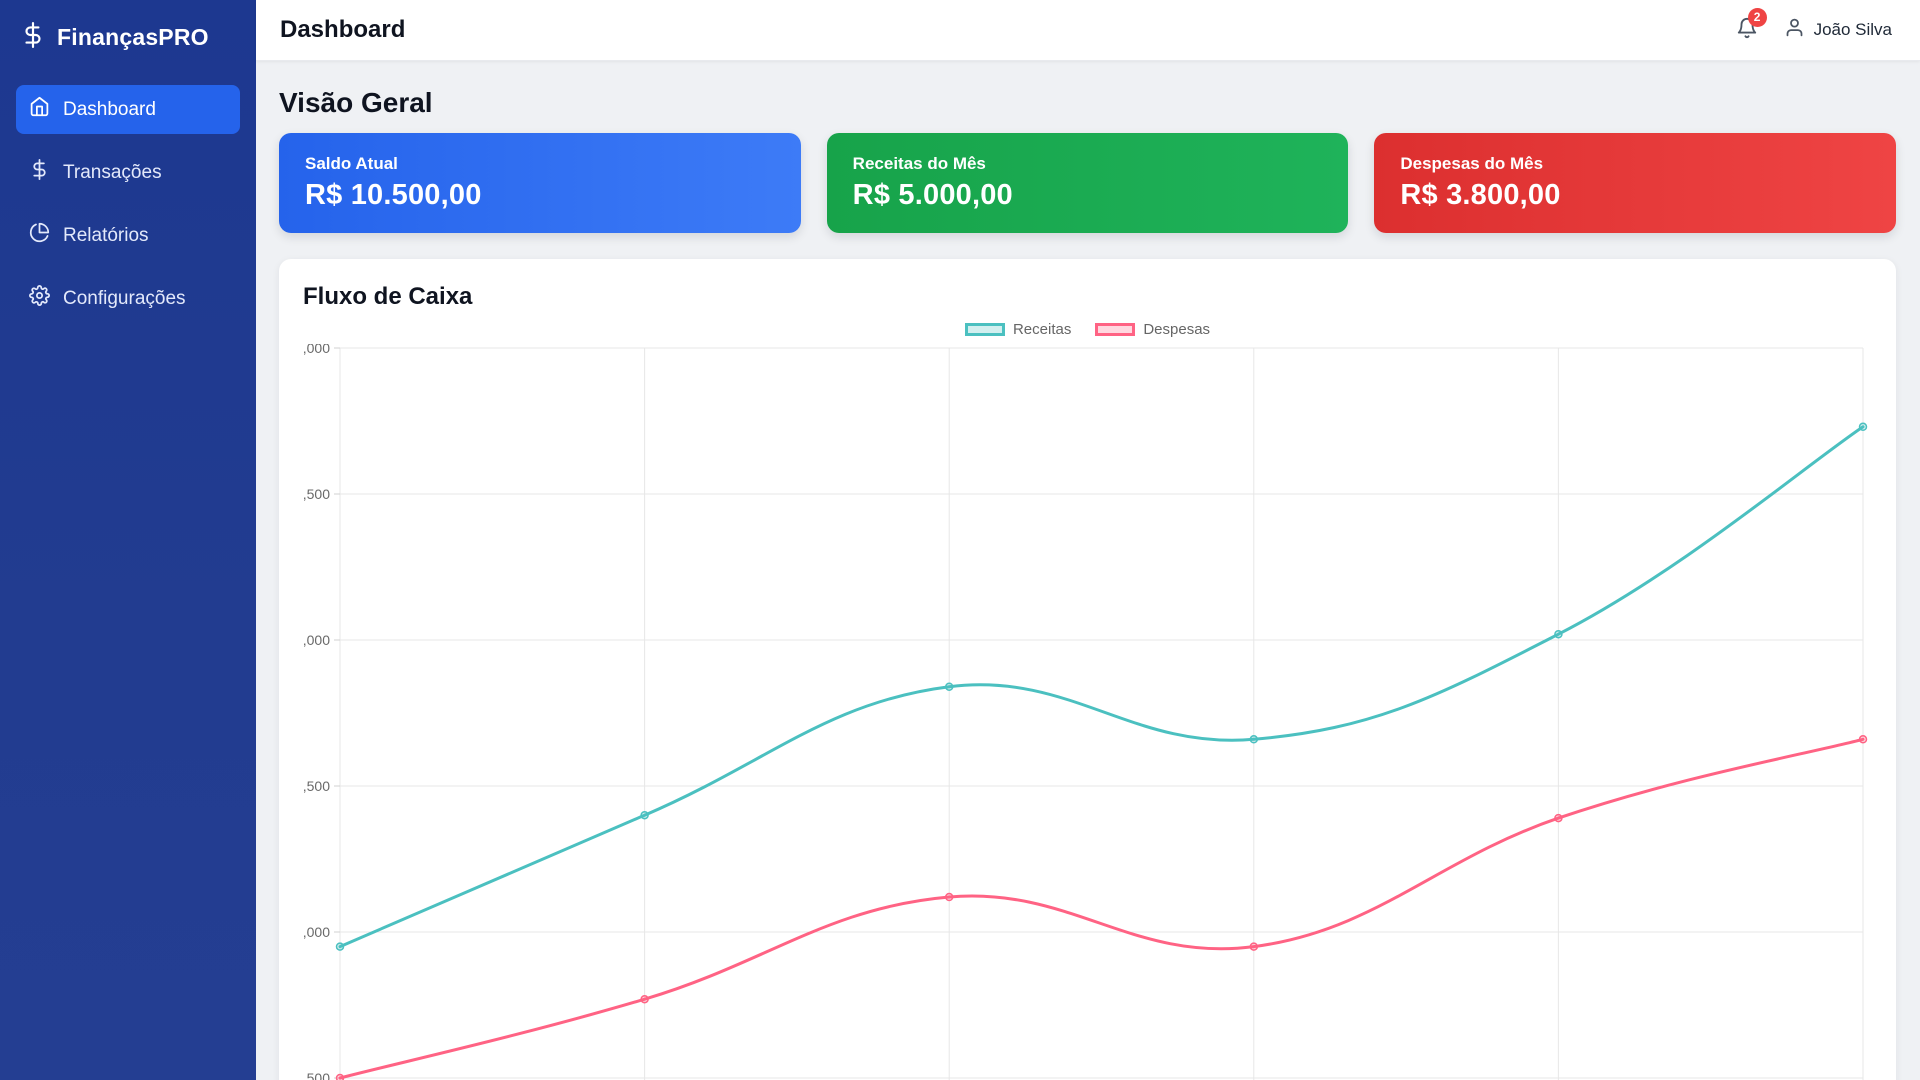  Describe the element at coordinates (133, 37) in the screenshot. I see `app-name: FinançasPRO` at that location.